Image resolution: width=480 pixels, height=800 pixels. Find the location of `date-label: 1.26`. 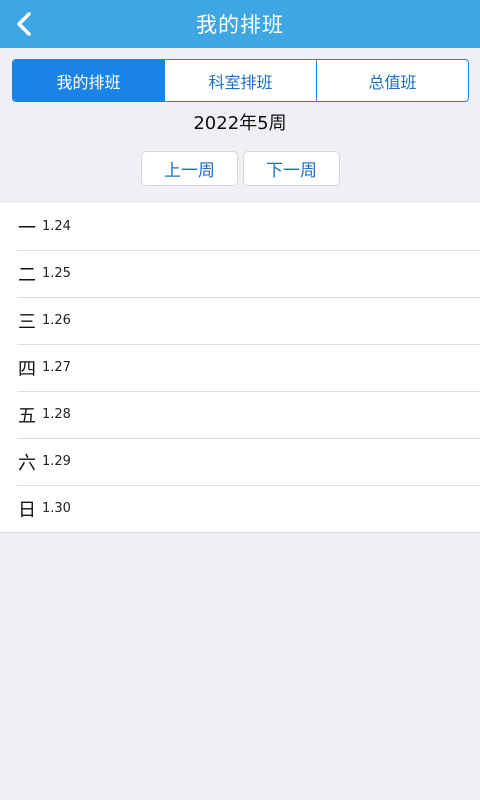

date-label: 1.26 is located at coordinates (56, 320).